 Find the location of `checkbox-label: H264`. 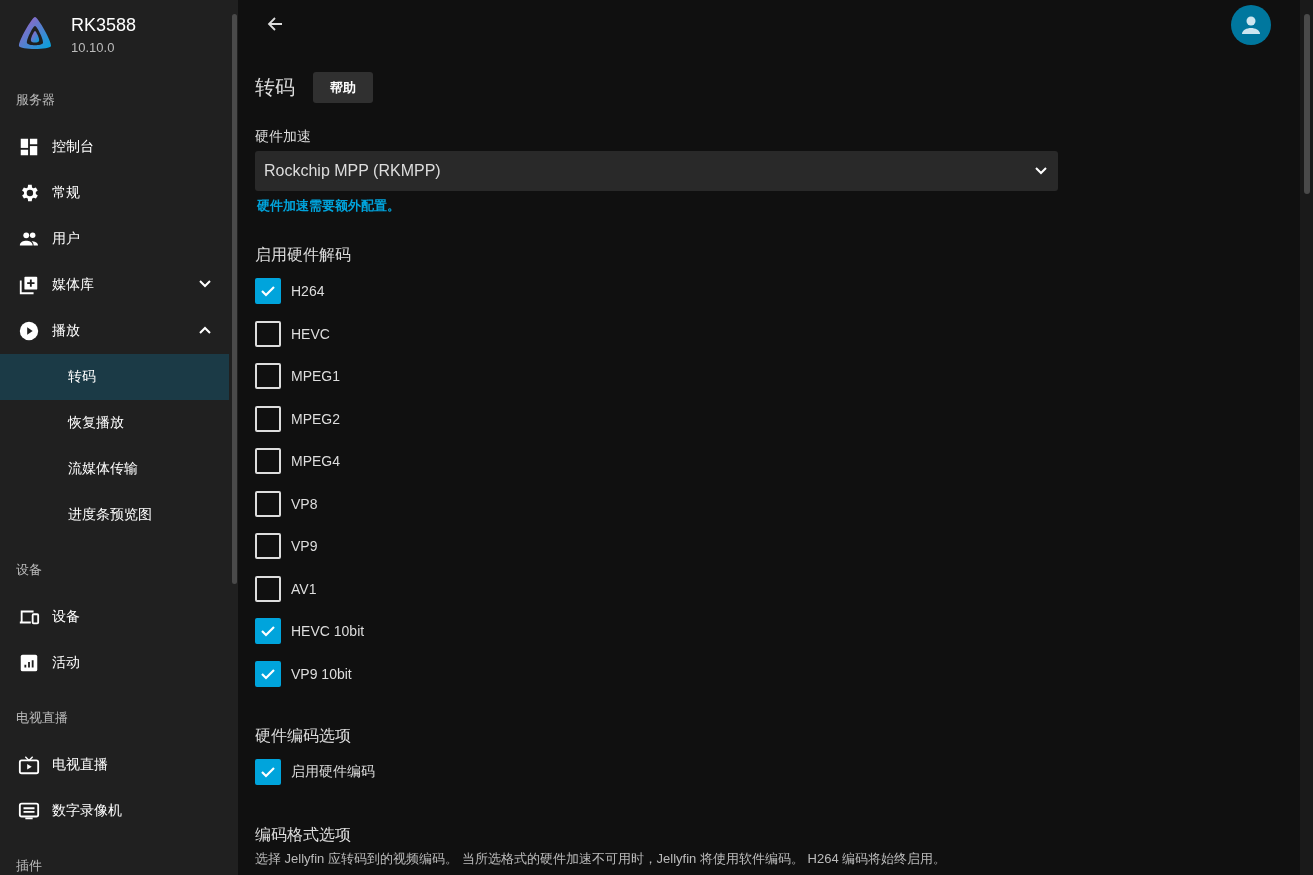

checkbox-label: H264 is located at coordinates (308, 291).